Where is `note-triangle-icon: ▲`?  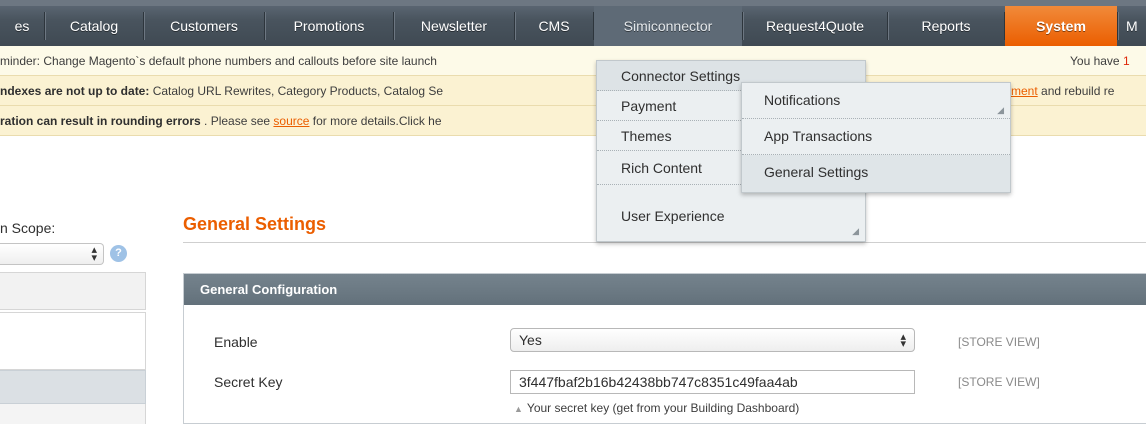
note-triangle-icon: ▲ is located at coordinates (518, 409).